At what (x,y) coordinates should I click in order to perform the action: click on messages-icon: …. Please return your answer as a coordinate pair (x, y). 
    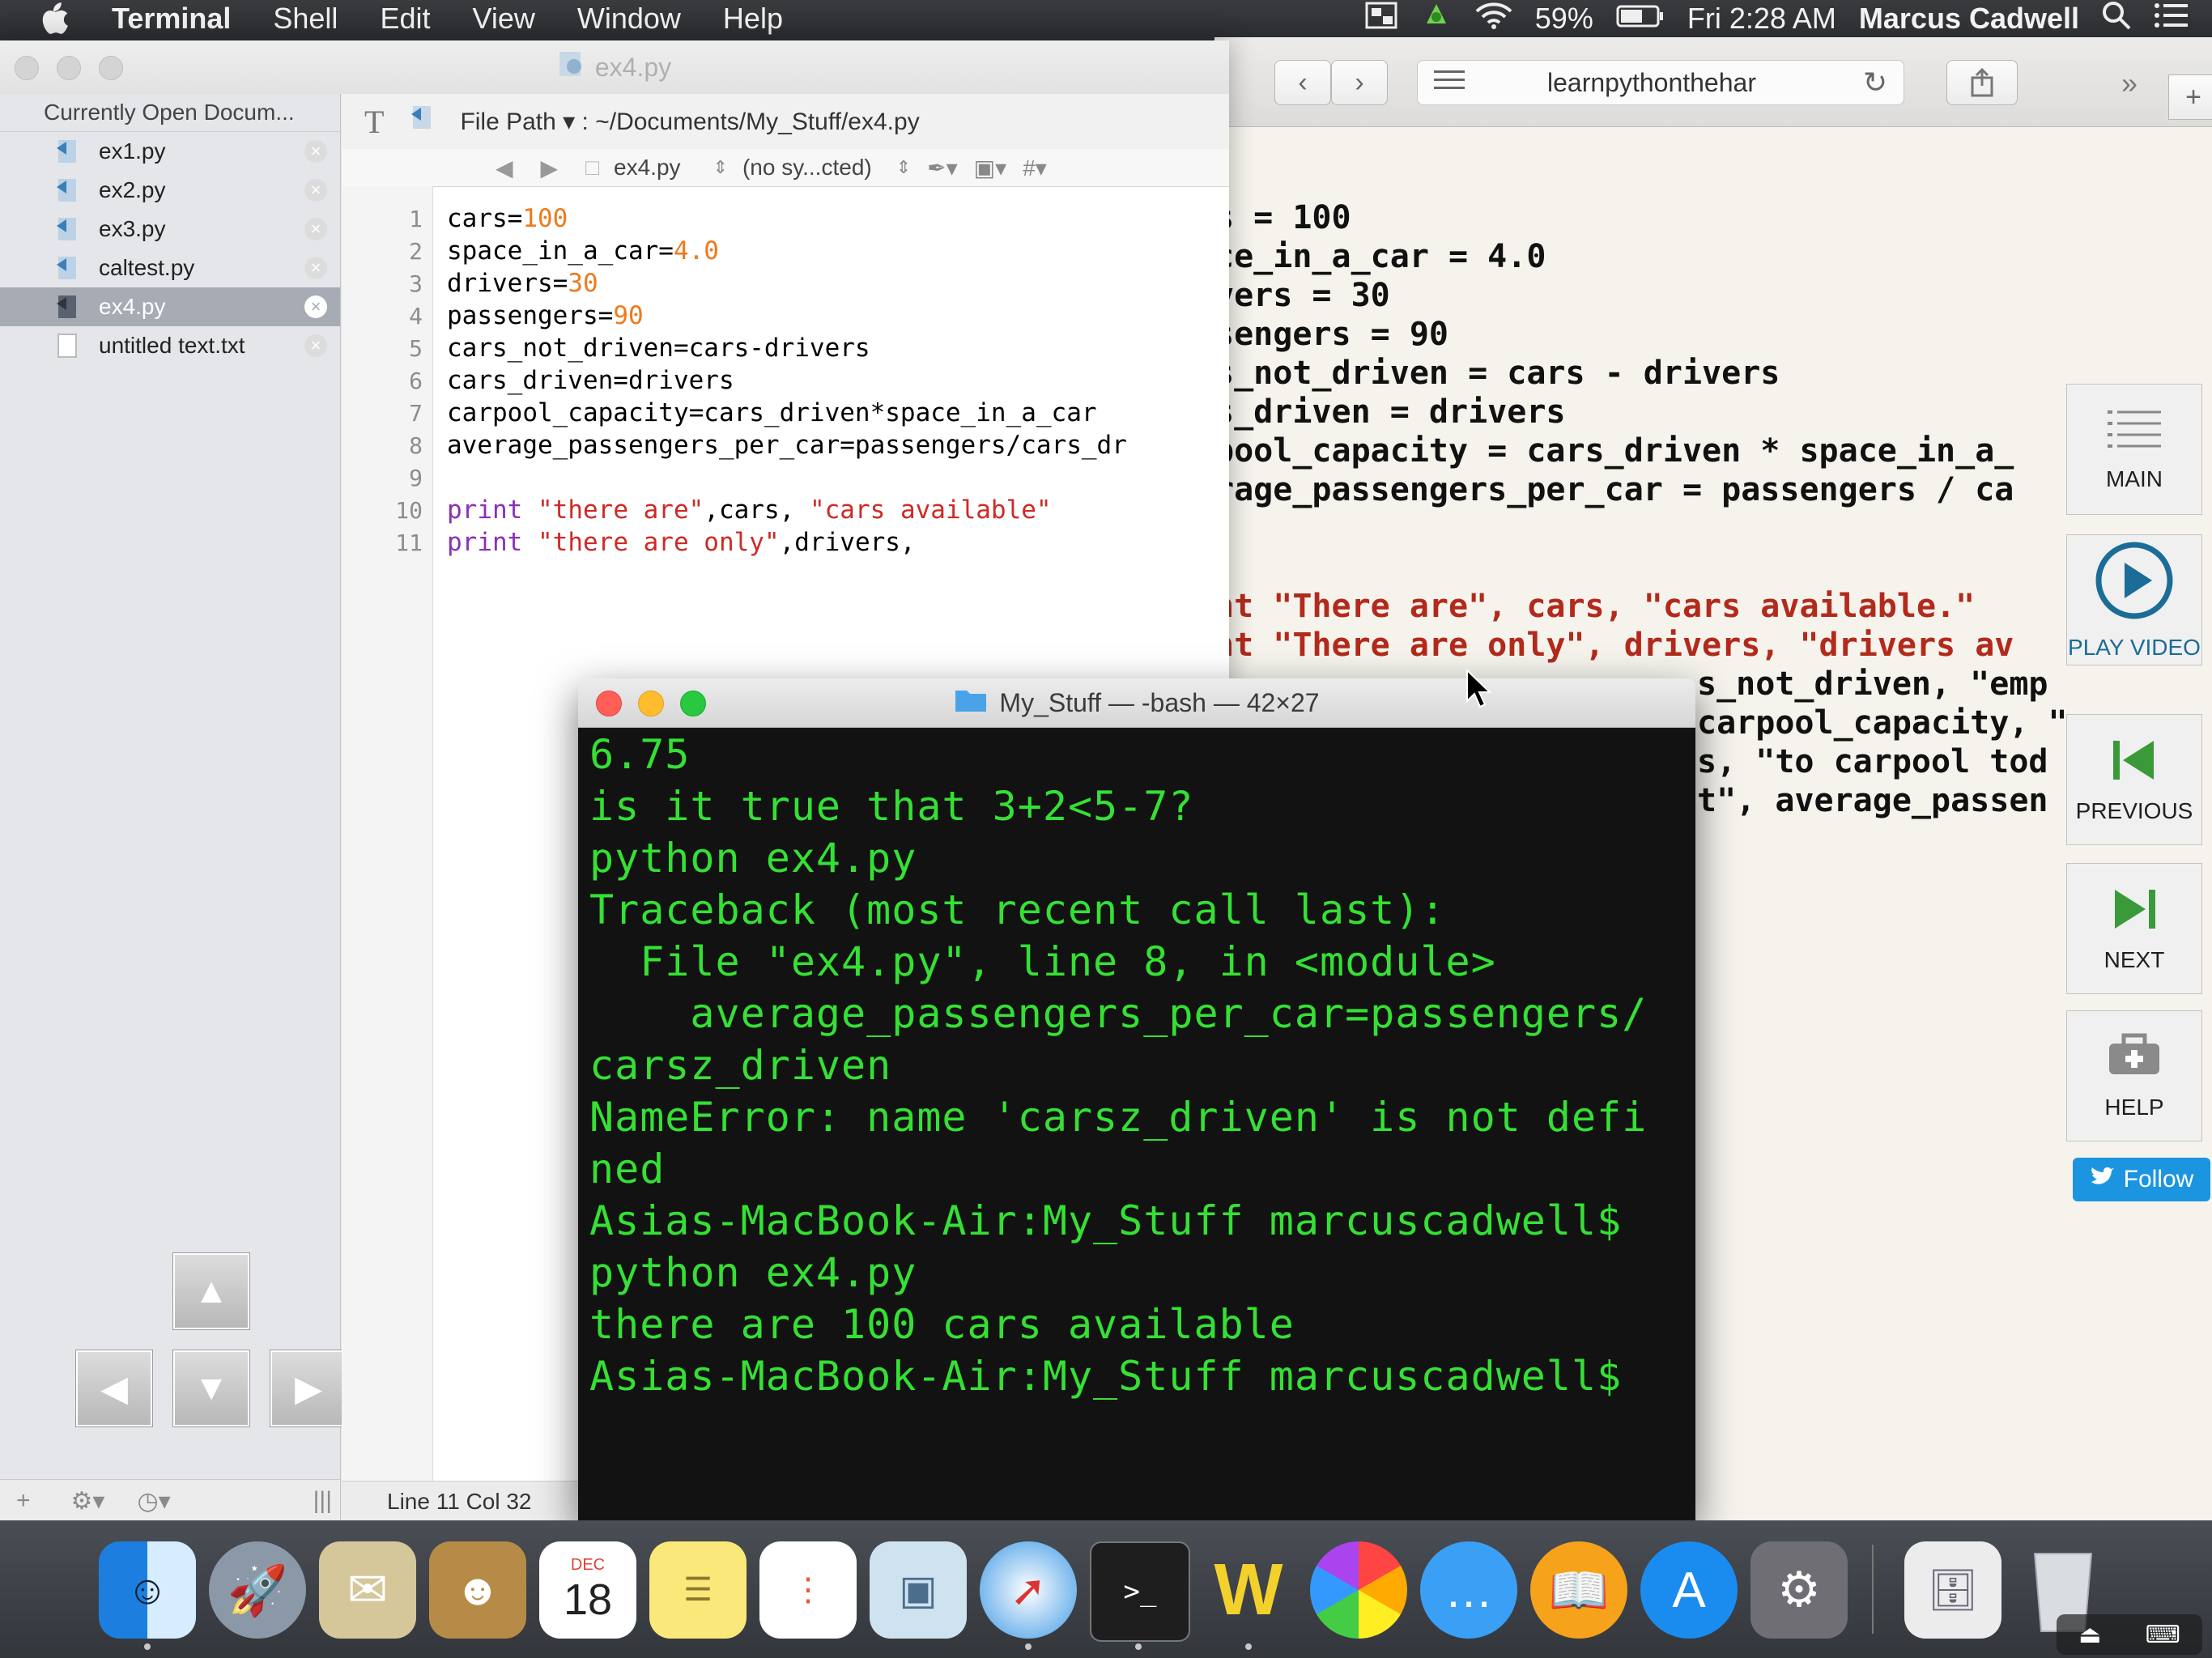
    Looking at the image, I should click on (1469, 1590).